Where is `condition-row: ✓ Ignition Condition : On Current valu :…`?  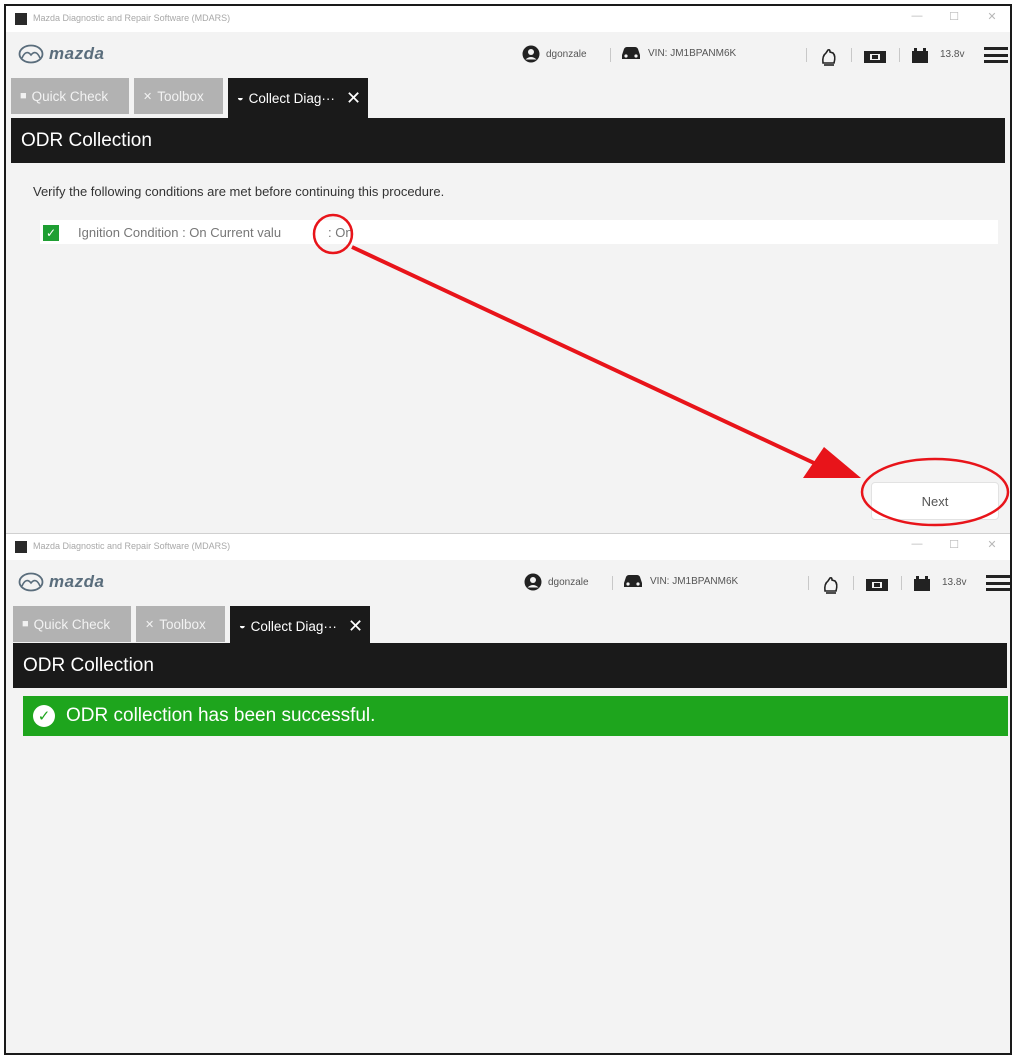 condition-row: ✓ Ignition Condition : On Current valu :… is located at coordinates (519, 232).